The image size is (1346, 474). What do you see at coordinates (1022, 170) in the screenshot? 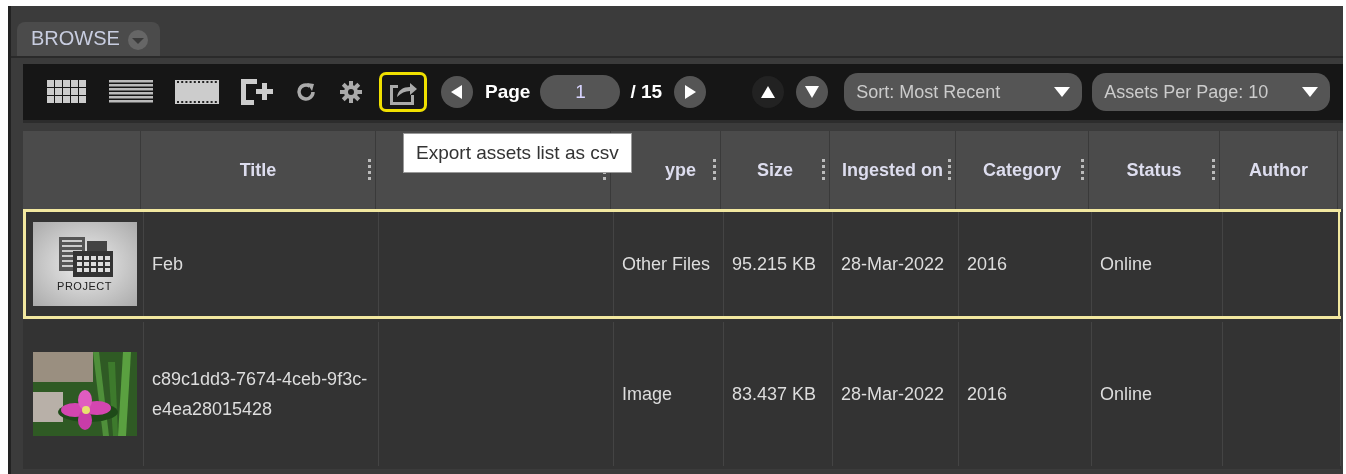
I see `column-title: Category` at bounding box center [1022, 170].